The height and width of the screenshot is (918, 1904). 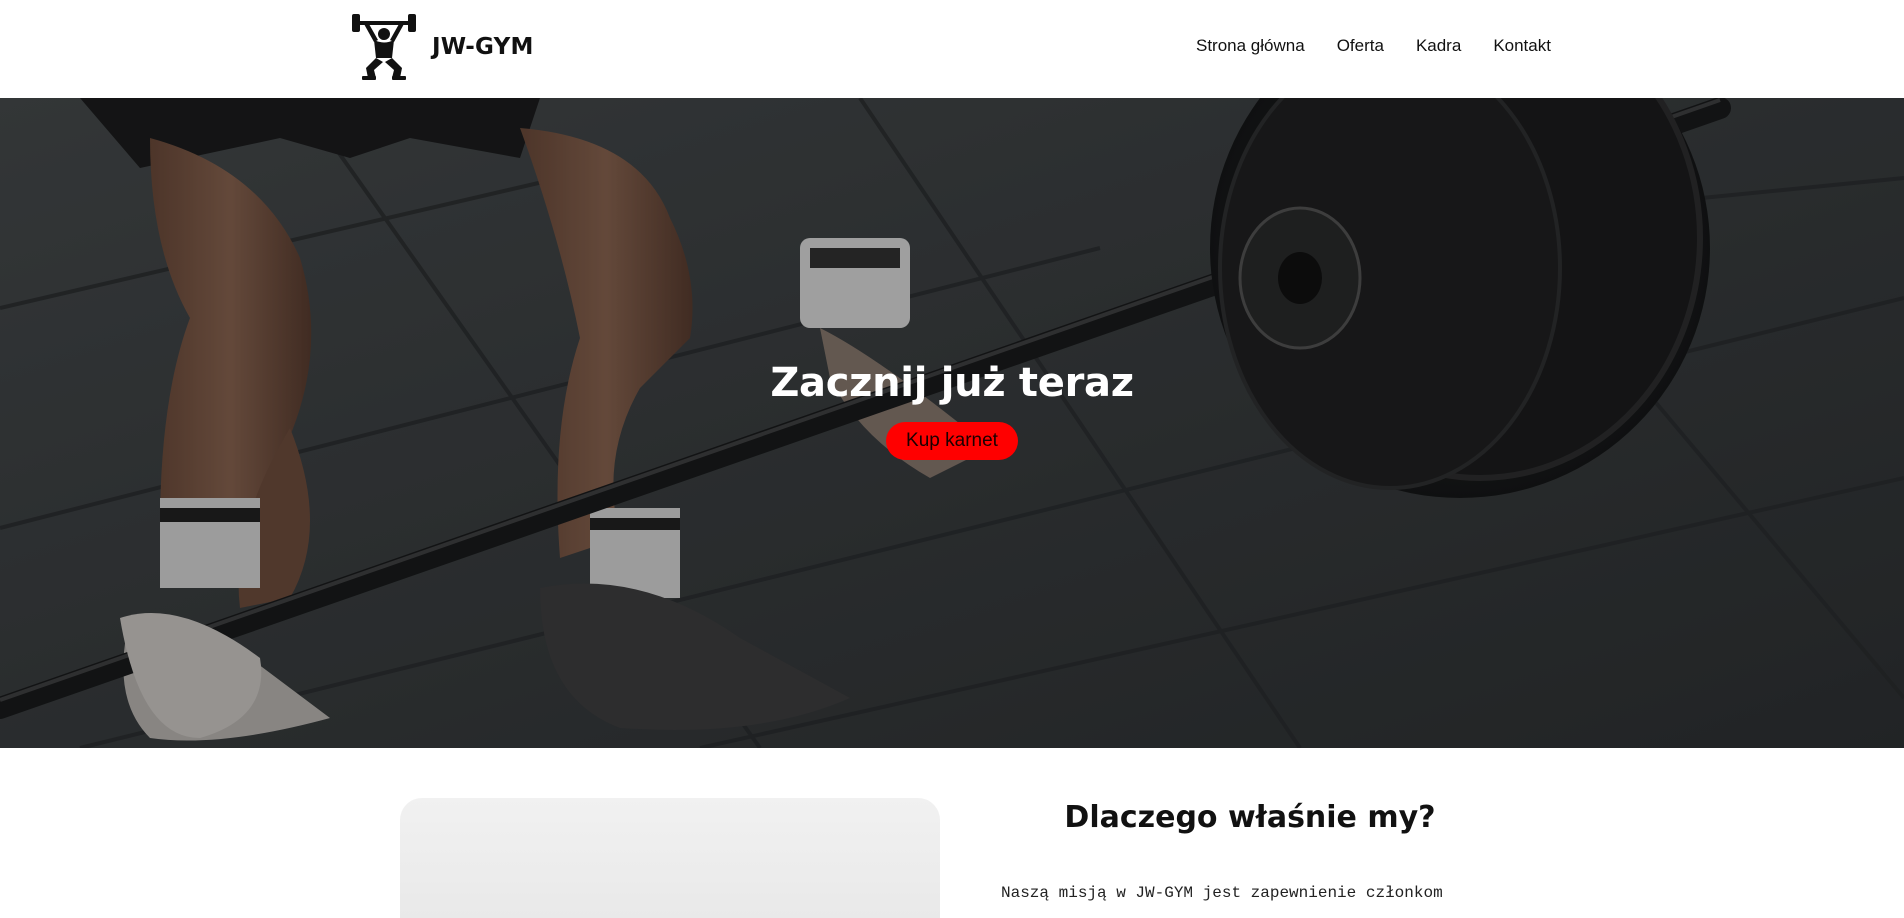 I want to click on nav-home: Strona główna, so click(x=1250, y=46).